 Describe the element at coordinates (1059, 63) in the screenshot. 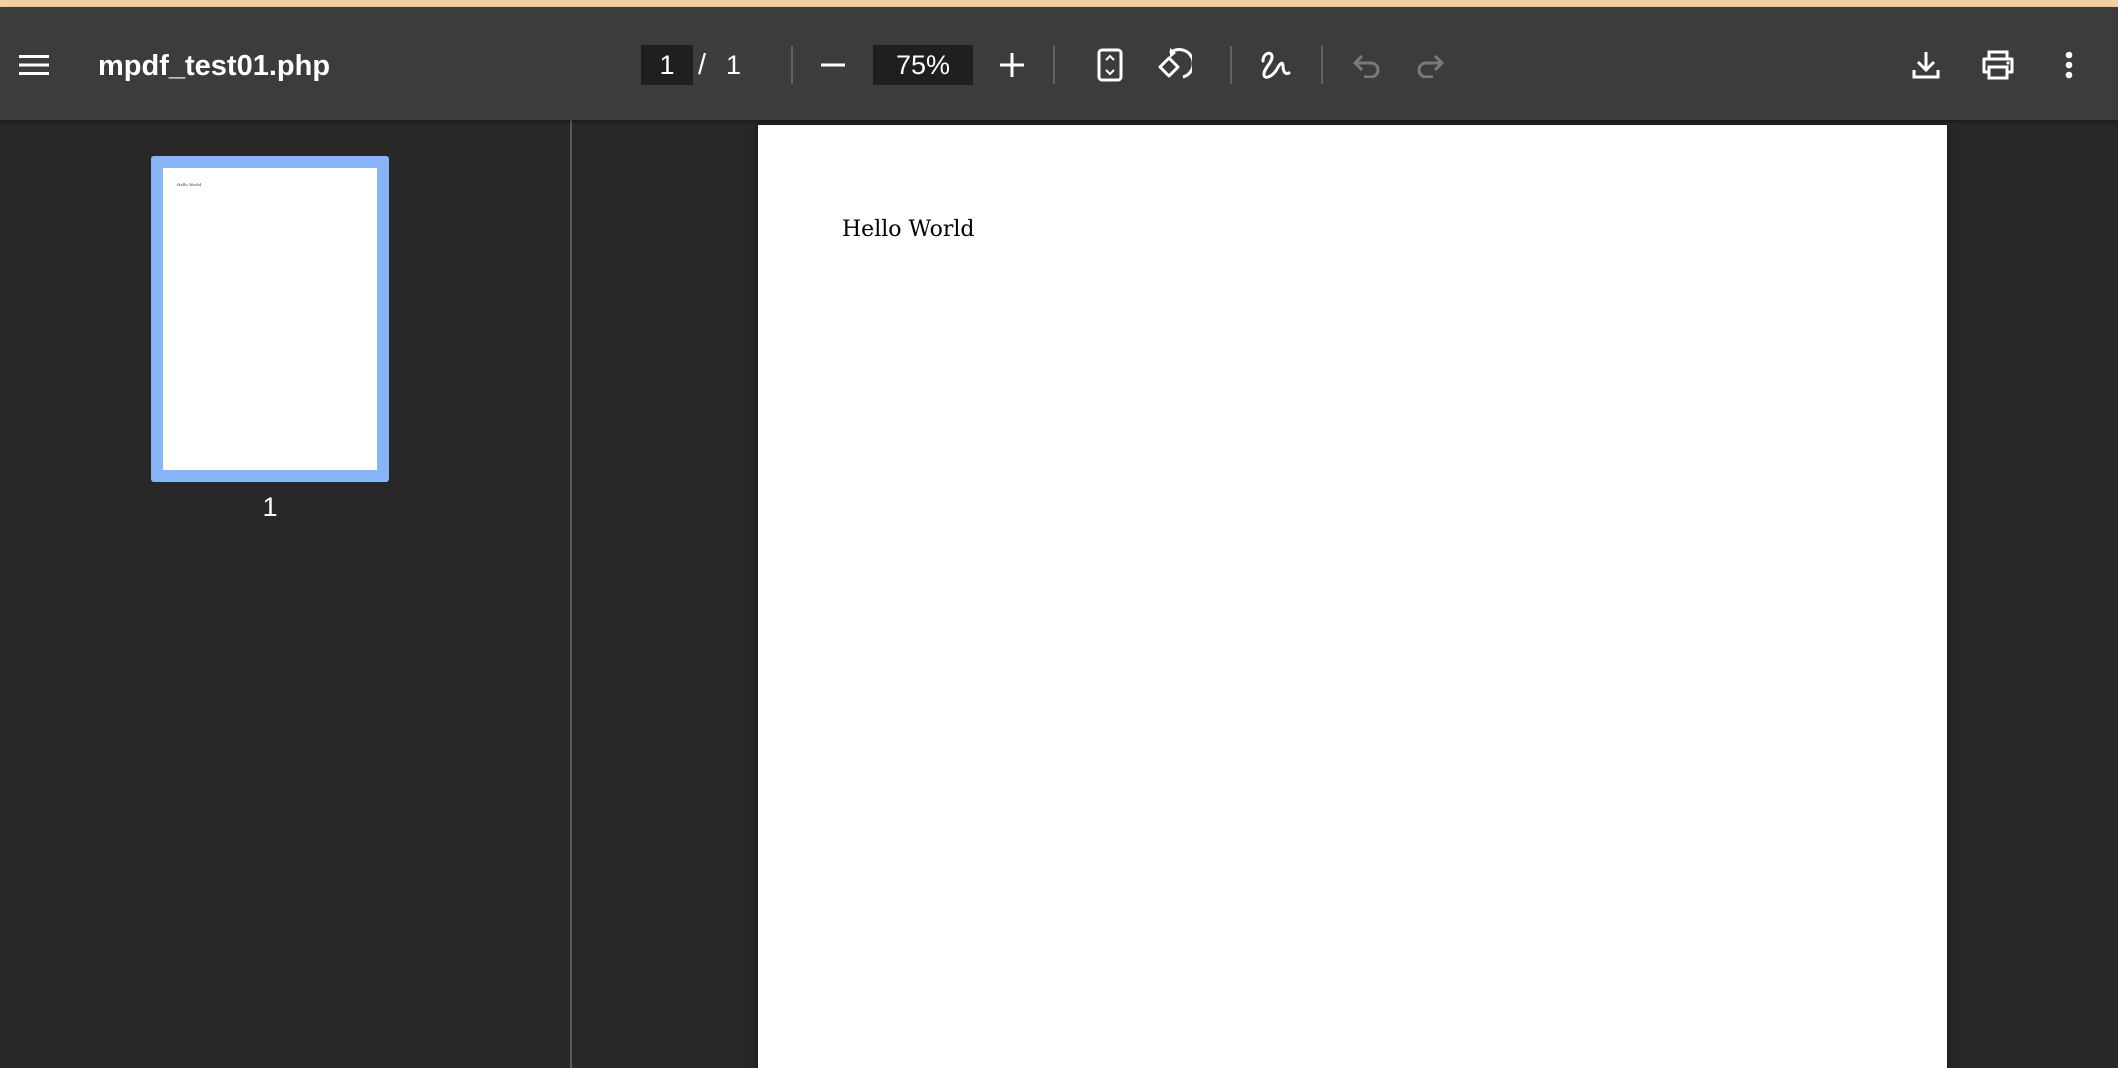

I see `pdf-toolbar: mpdf_test01.php / 1` at that location.